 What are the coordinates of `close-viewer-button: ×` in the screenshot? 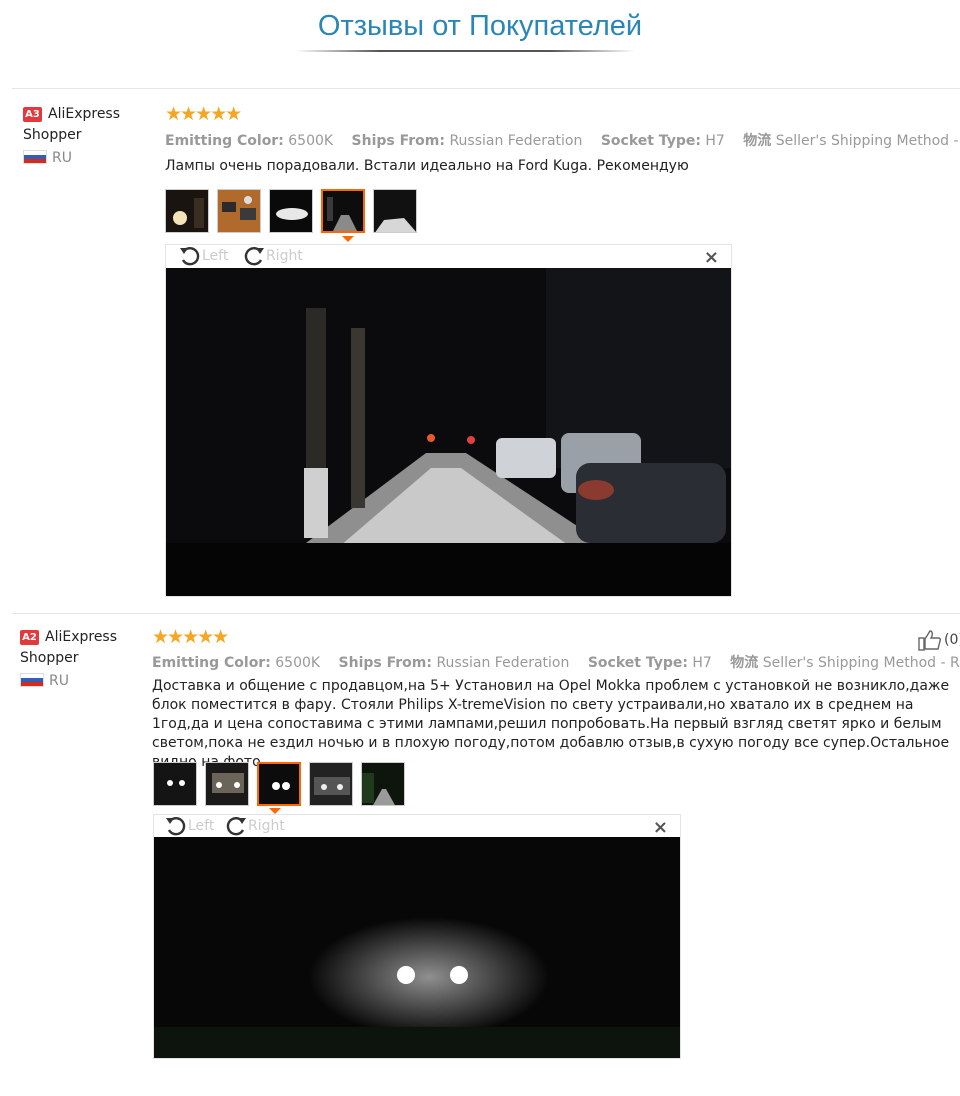 It's located at (660, 827).